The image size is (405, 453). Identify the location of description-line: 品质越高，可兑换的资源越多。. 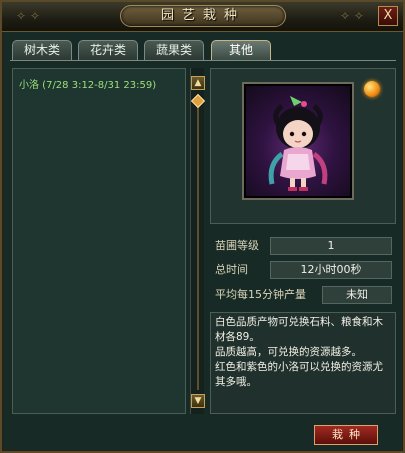
(288, 352).